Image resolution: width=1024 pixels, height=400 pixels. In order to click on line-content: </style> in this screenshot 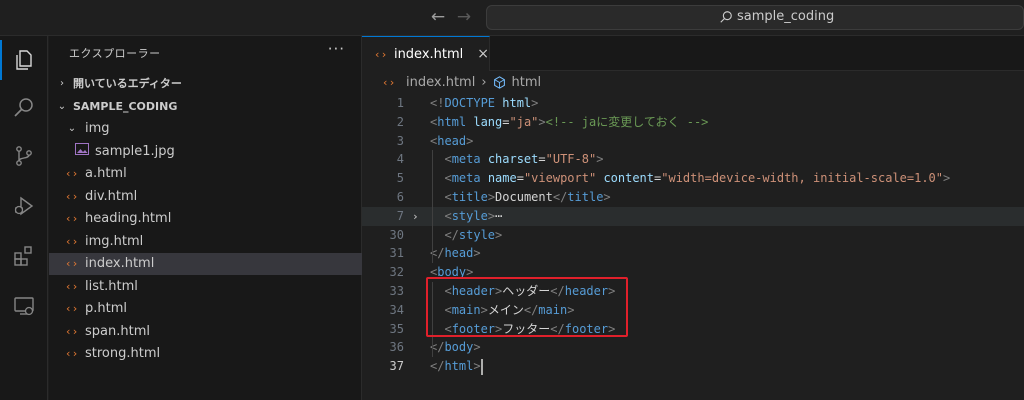, I will do `click(473, 234)`.